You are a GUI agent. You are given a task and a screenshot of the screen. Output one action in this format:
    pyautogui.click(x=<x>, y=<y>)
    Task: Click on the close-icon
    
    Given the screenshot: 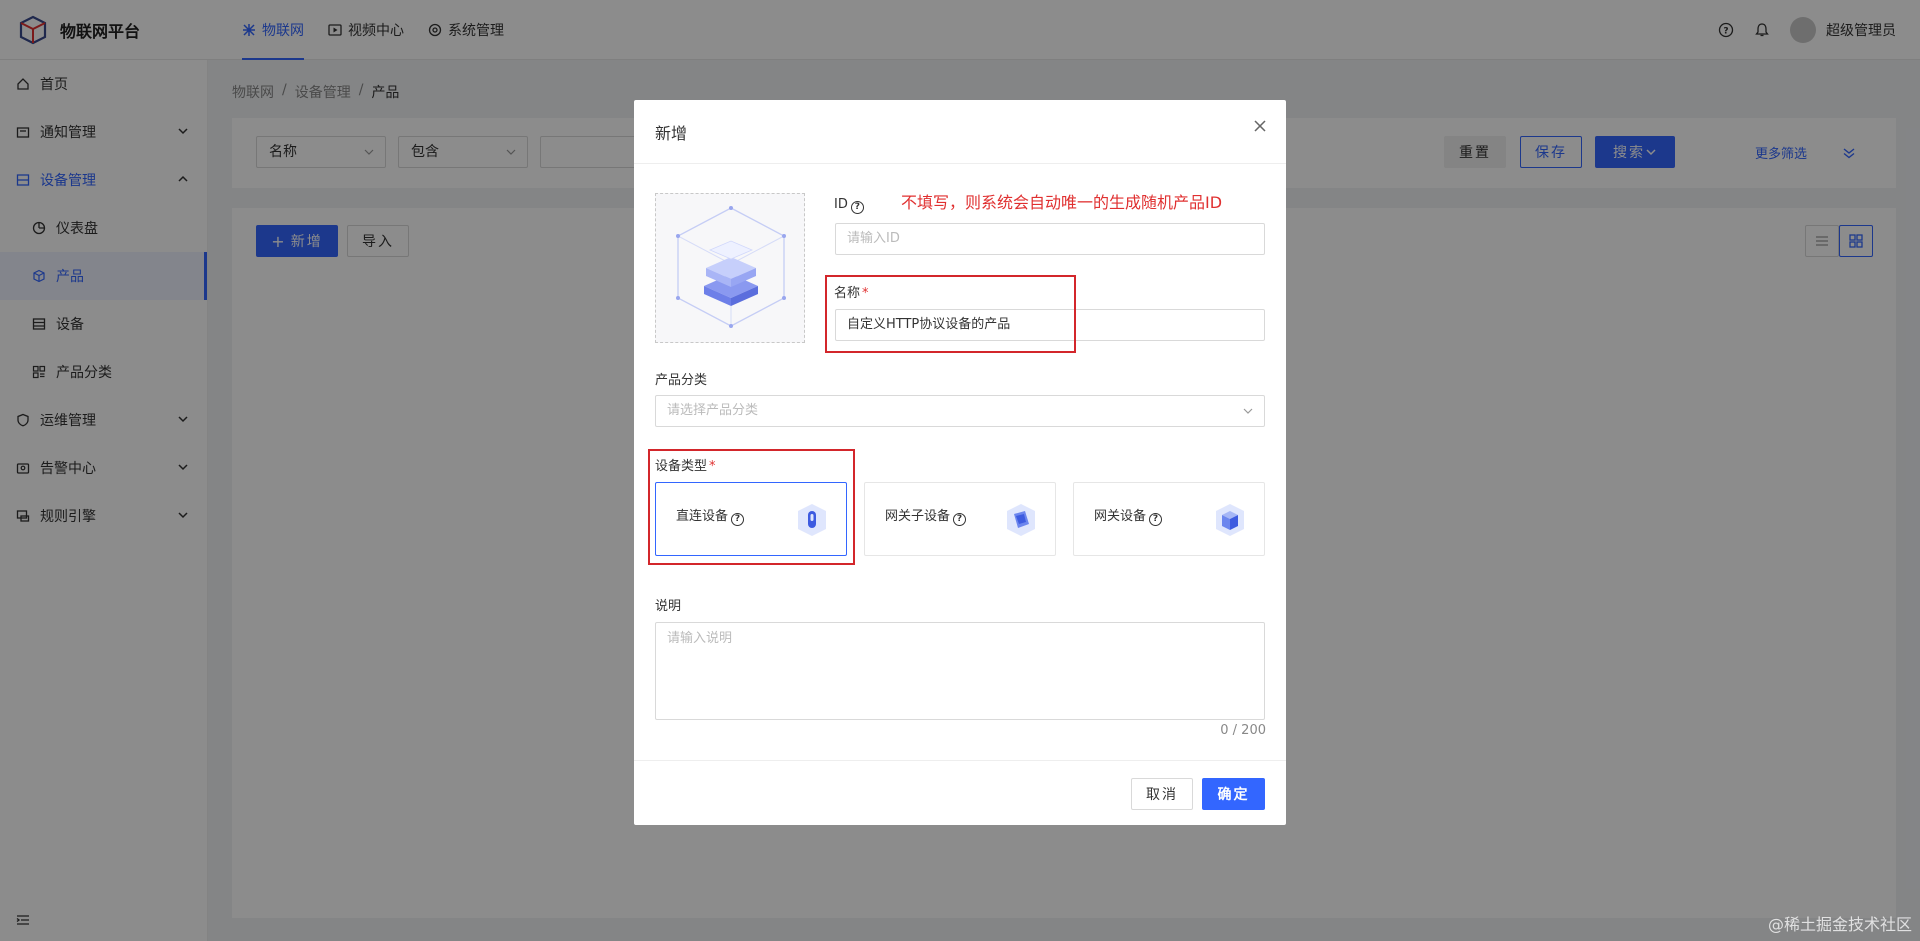 What is the action you would take?
    pyautogui.click(x=1260, y=126)
    